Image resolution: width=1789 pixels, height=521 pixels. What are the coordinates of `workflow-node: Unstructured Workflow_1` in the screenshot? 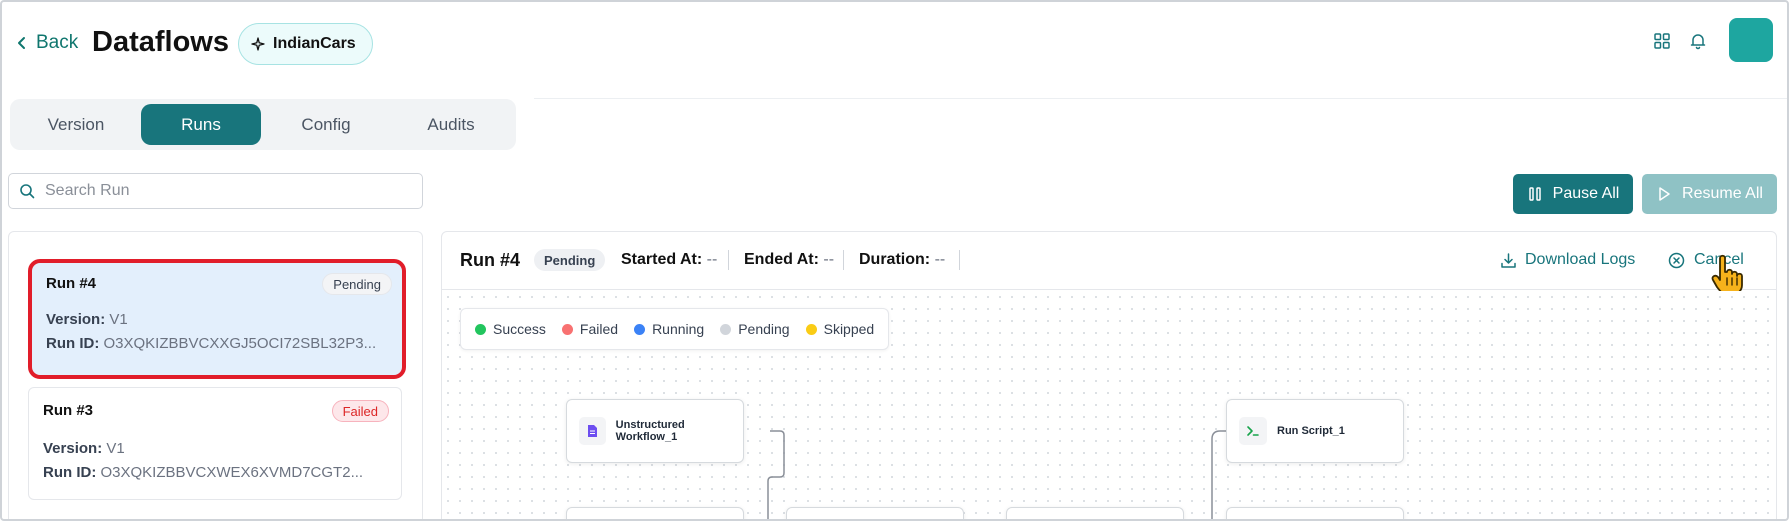 It's located at (655, 431).